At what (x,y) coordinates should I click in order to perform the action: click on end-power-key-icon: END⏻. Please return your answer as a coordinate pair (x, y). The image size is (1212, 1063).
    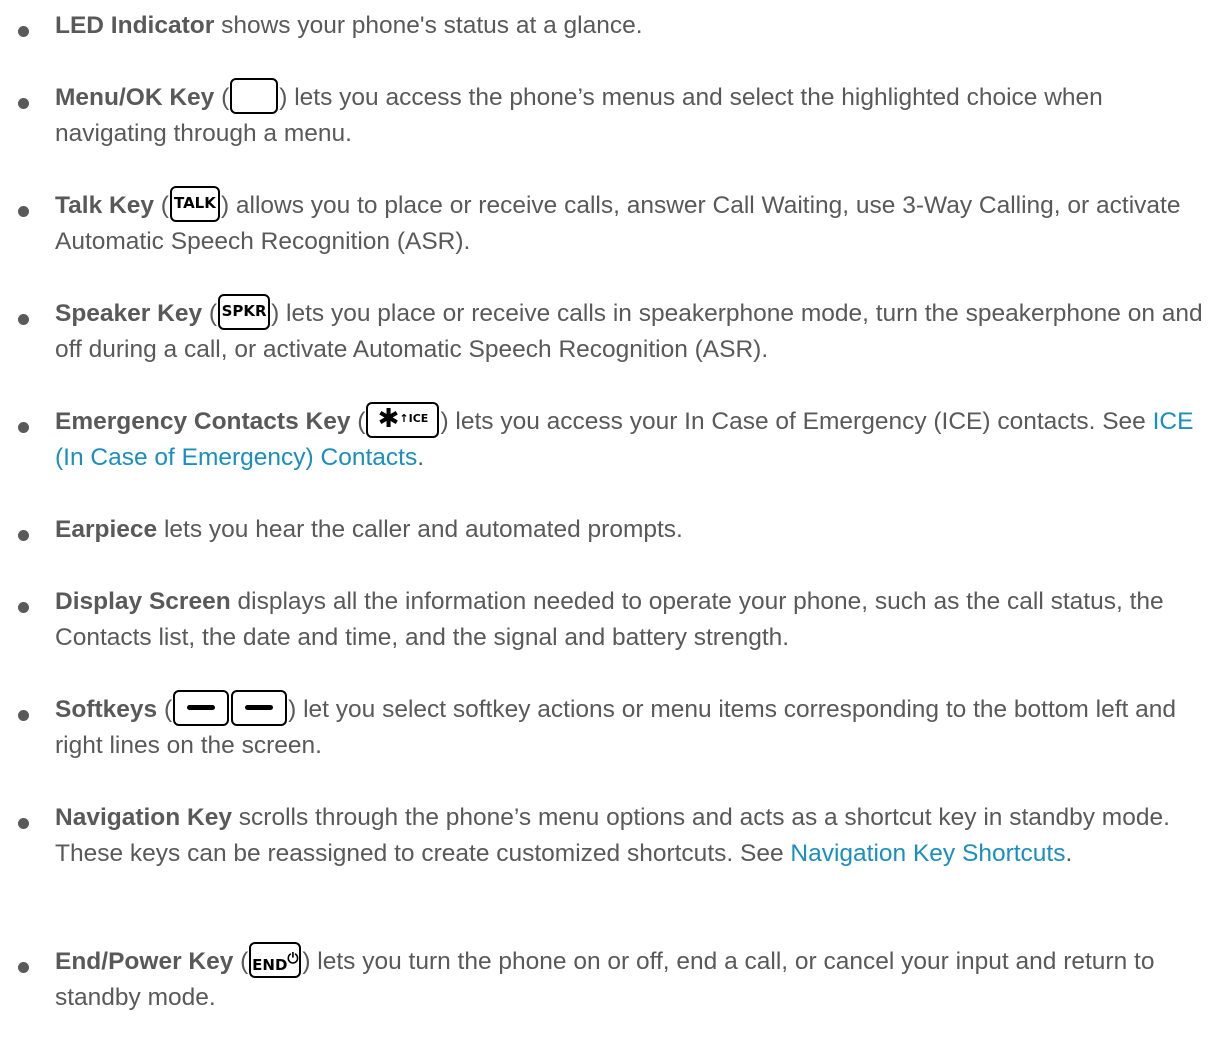
    Looking at the image, I should click on (275, 959).